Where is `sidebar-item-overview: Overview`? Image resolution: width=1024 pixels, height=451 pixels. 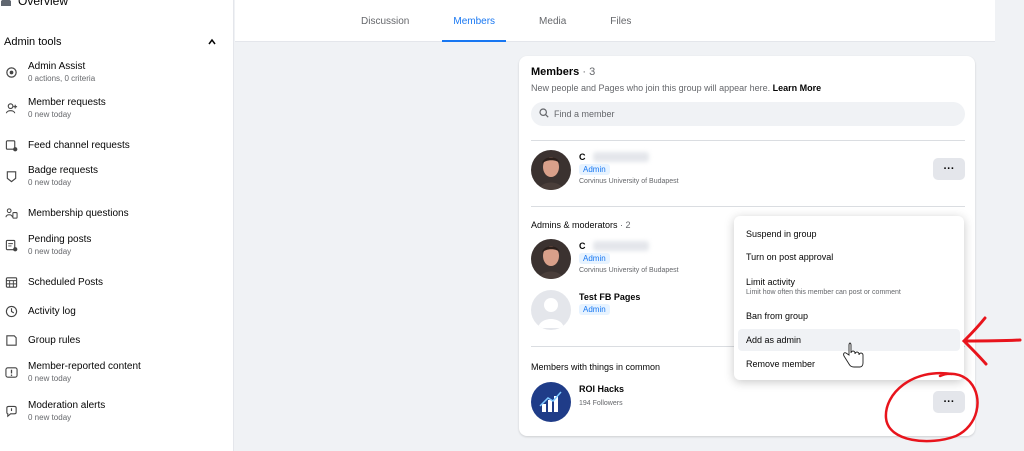 sidebar-item-overview: Overview is located at coordinates (34, 4).